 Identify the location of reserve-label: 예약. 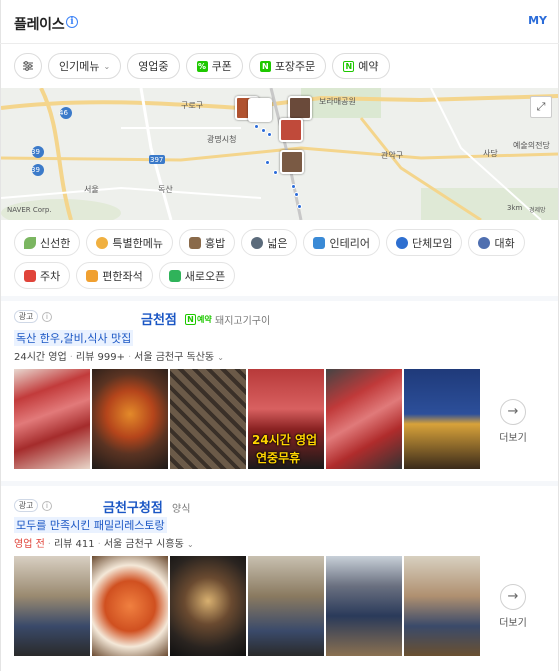
(204, 319).